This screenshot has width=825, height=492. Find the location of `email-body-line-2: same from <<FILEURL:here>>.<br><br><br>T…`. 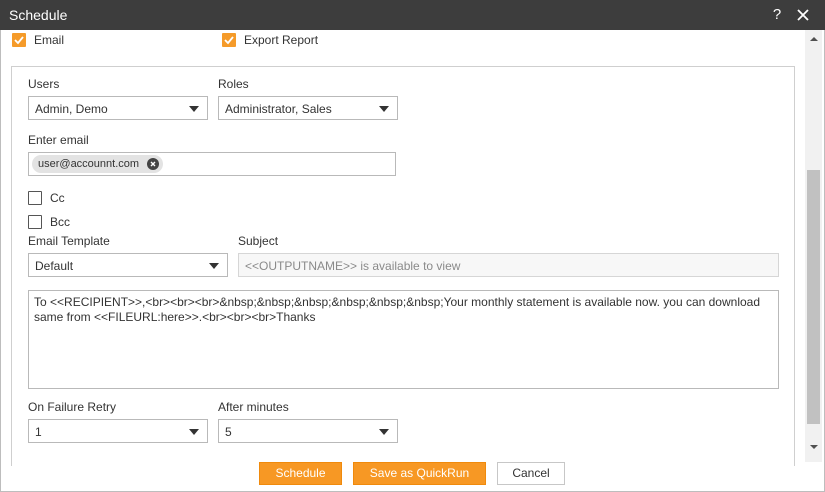

email-body-line-2: same from <<FILEURL:here>>.<br><br><br>T… is located at coordinates (175, 317).